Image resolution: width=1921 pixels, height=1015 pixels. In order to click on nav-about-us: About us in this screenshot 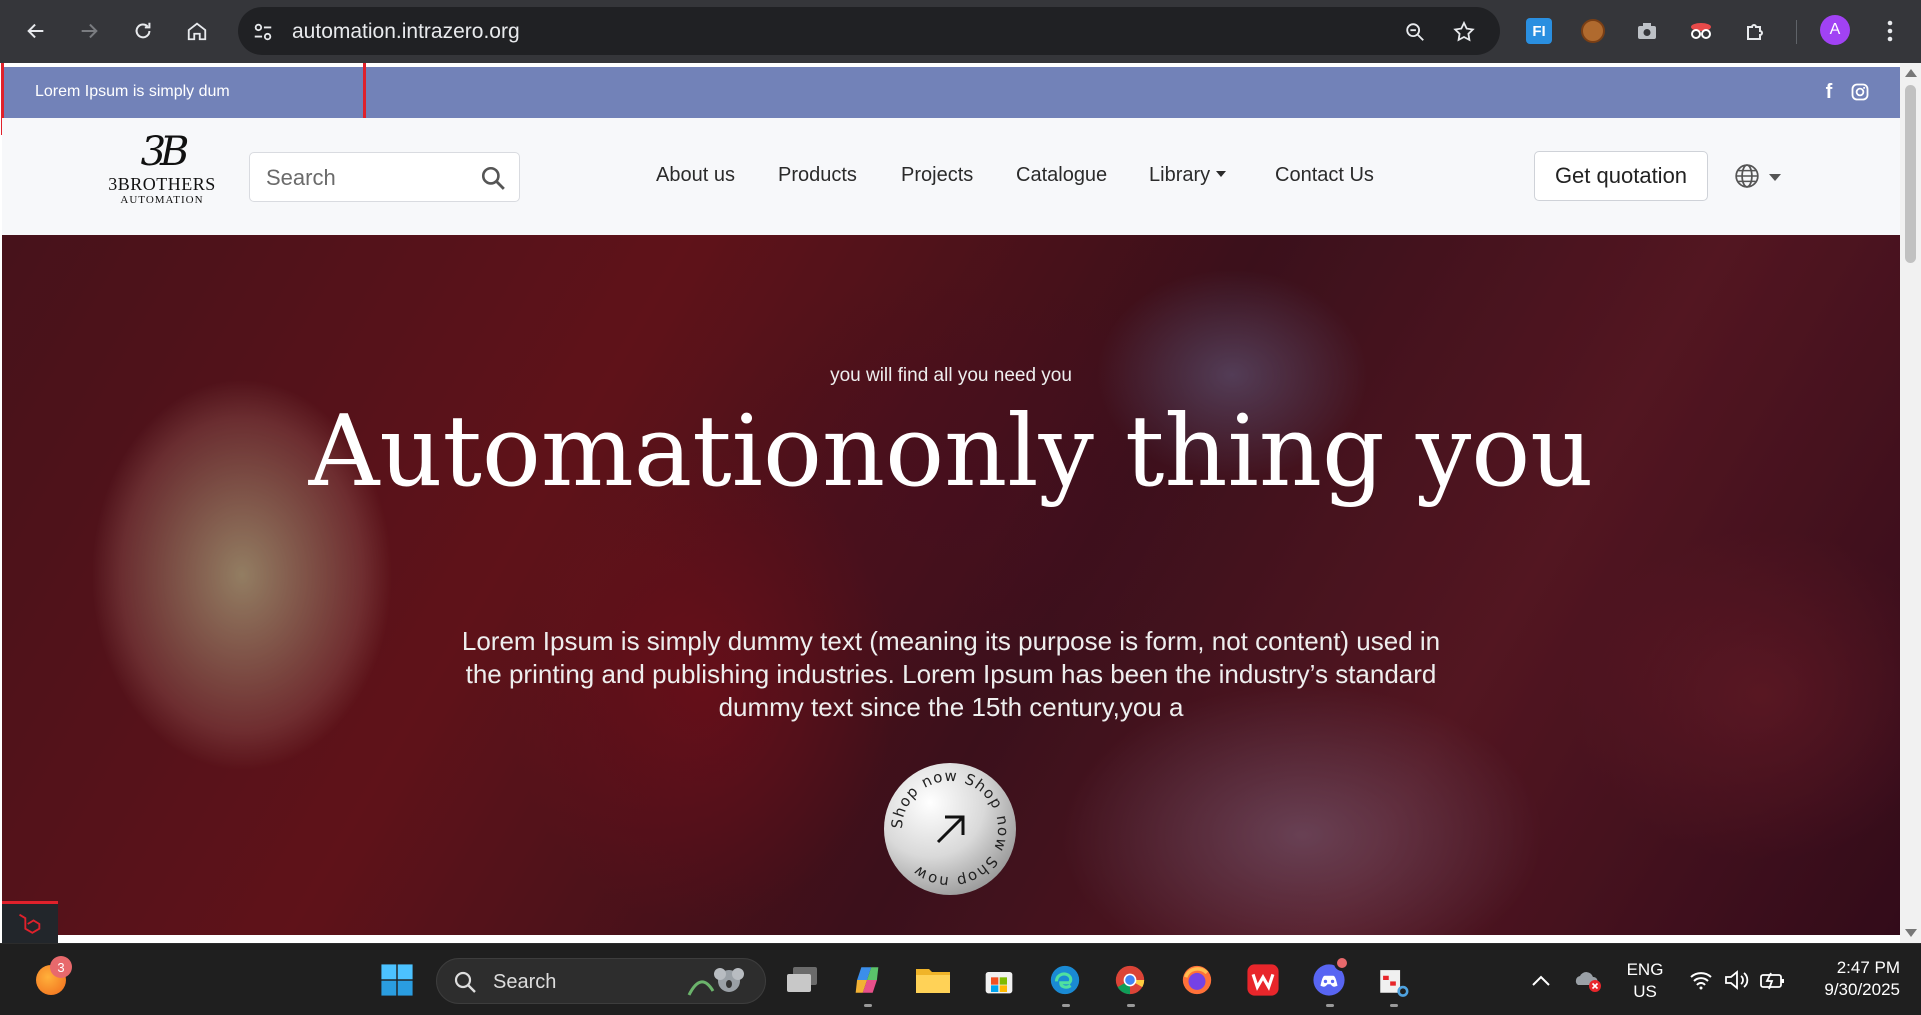, I will do `click(695, 175)`.